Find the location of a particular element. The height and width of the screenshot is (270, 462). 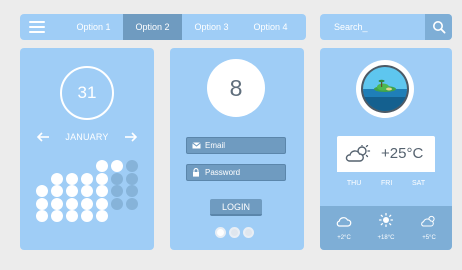

menu-button is located at coordinates (37, 27).